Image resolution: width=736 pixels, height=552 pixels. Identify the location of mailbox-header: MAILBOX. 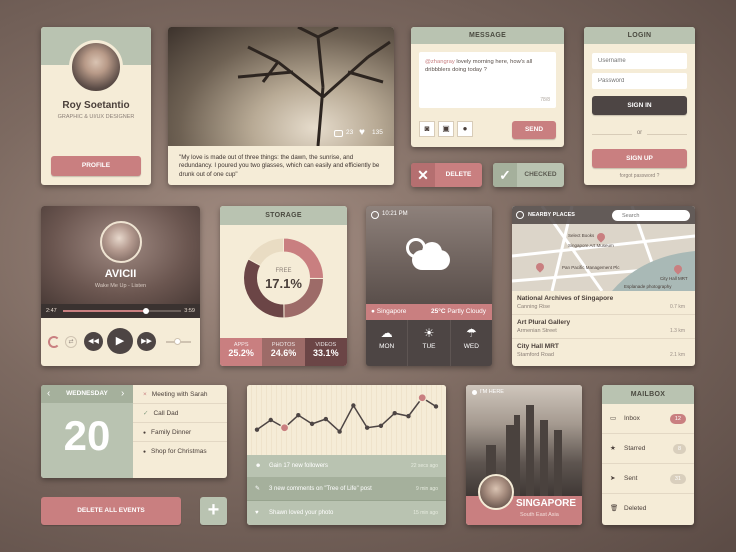
(648, 394).